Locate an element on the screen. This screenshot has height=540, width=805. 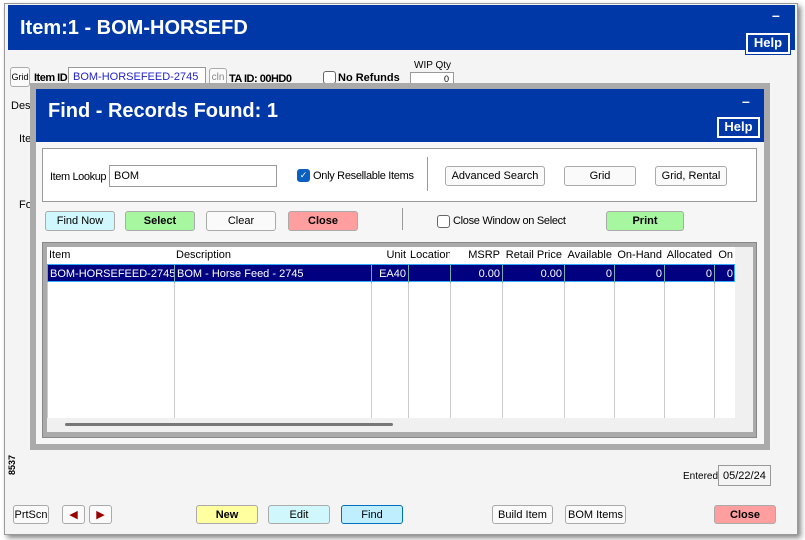
only-resellable-label: Only Resellable Items is located at coordinates (363, 176).